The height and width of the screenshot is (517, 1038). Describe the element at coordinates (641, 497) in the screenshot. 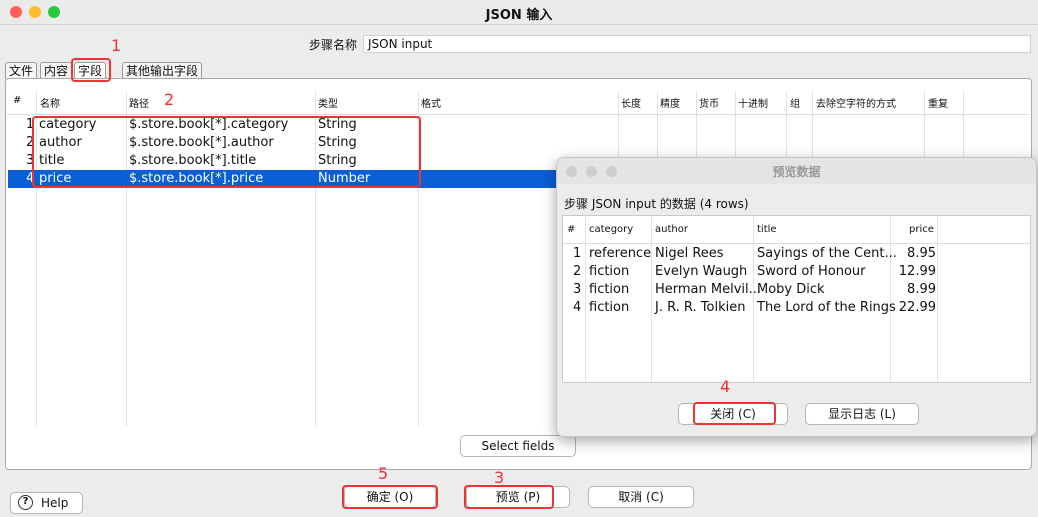

I see `cancel-button: 取消 (C)` at that location.